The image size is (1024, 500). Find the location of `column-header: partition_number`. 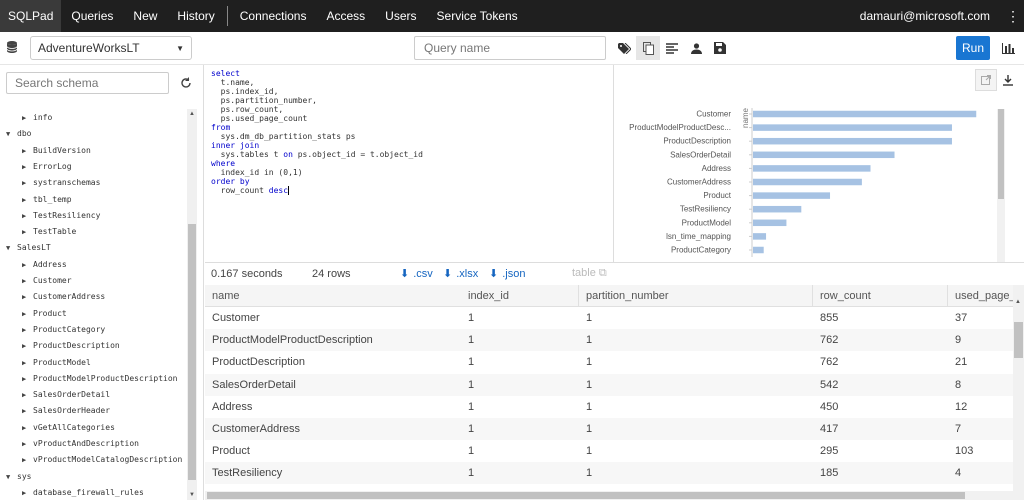

column-header: partition_number is located at coordinates (696, 296).